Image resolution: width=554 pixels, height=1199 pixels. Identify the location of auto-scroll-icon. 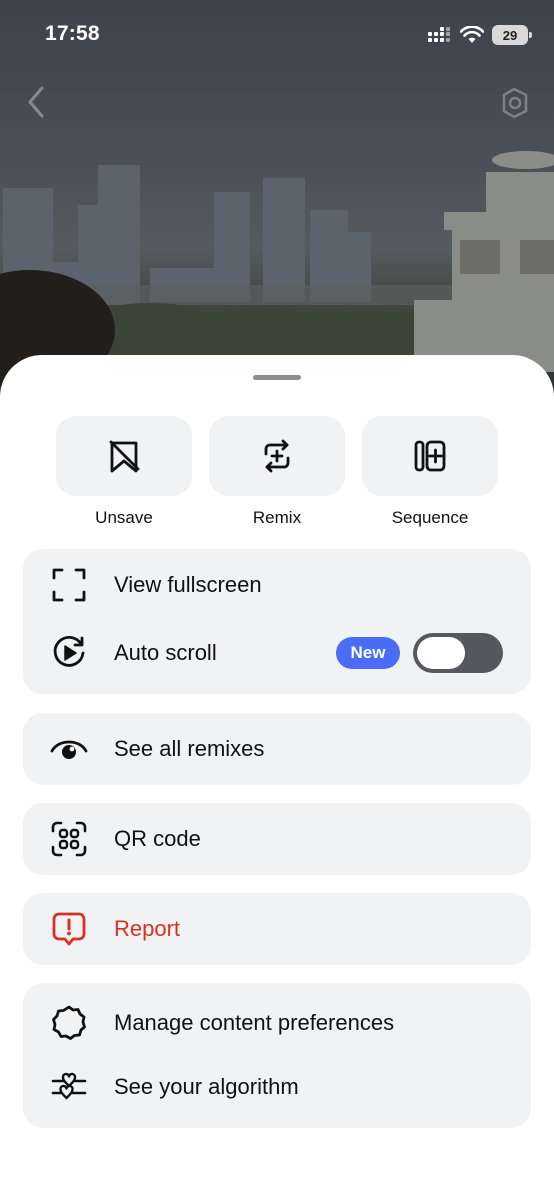
(69, 653).